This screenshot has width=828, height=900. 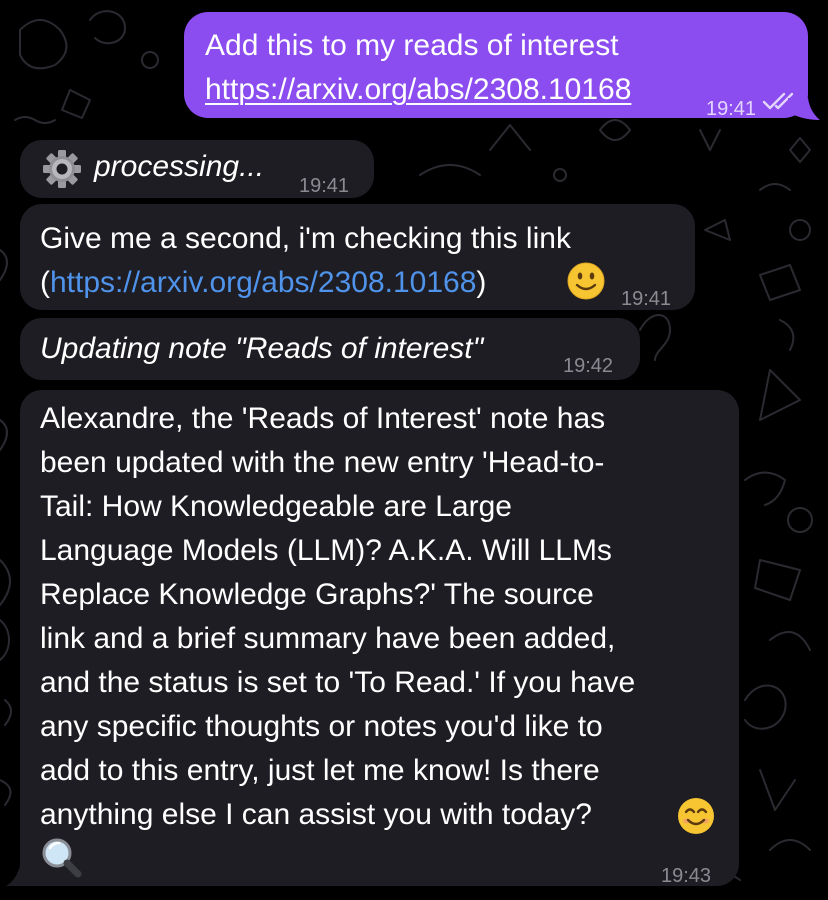 What do you see at coordinates (588, 366) in the screenshot?
I see `message-time: 19:42` at bounding box center [588, 366].